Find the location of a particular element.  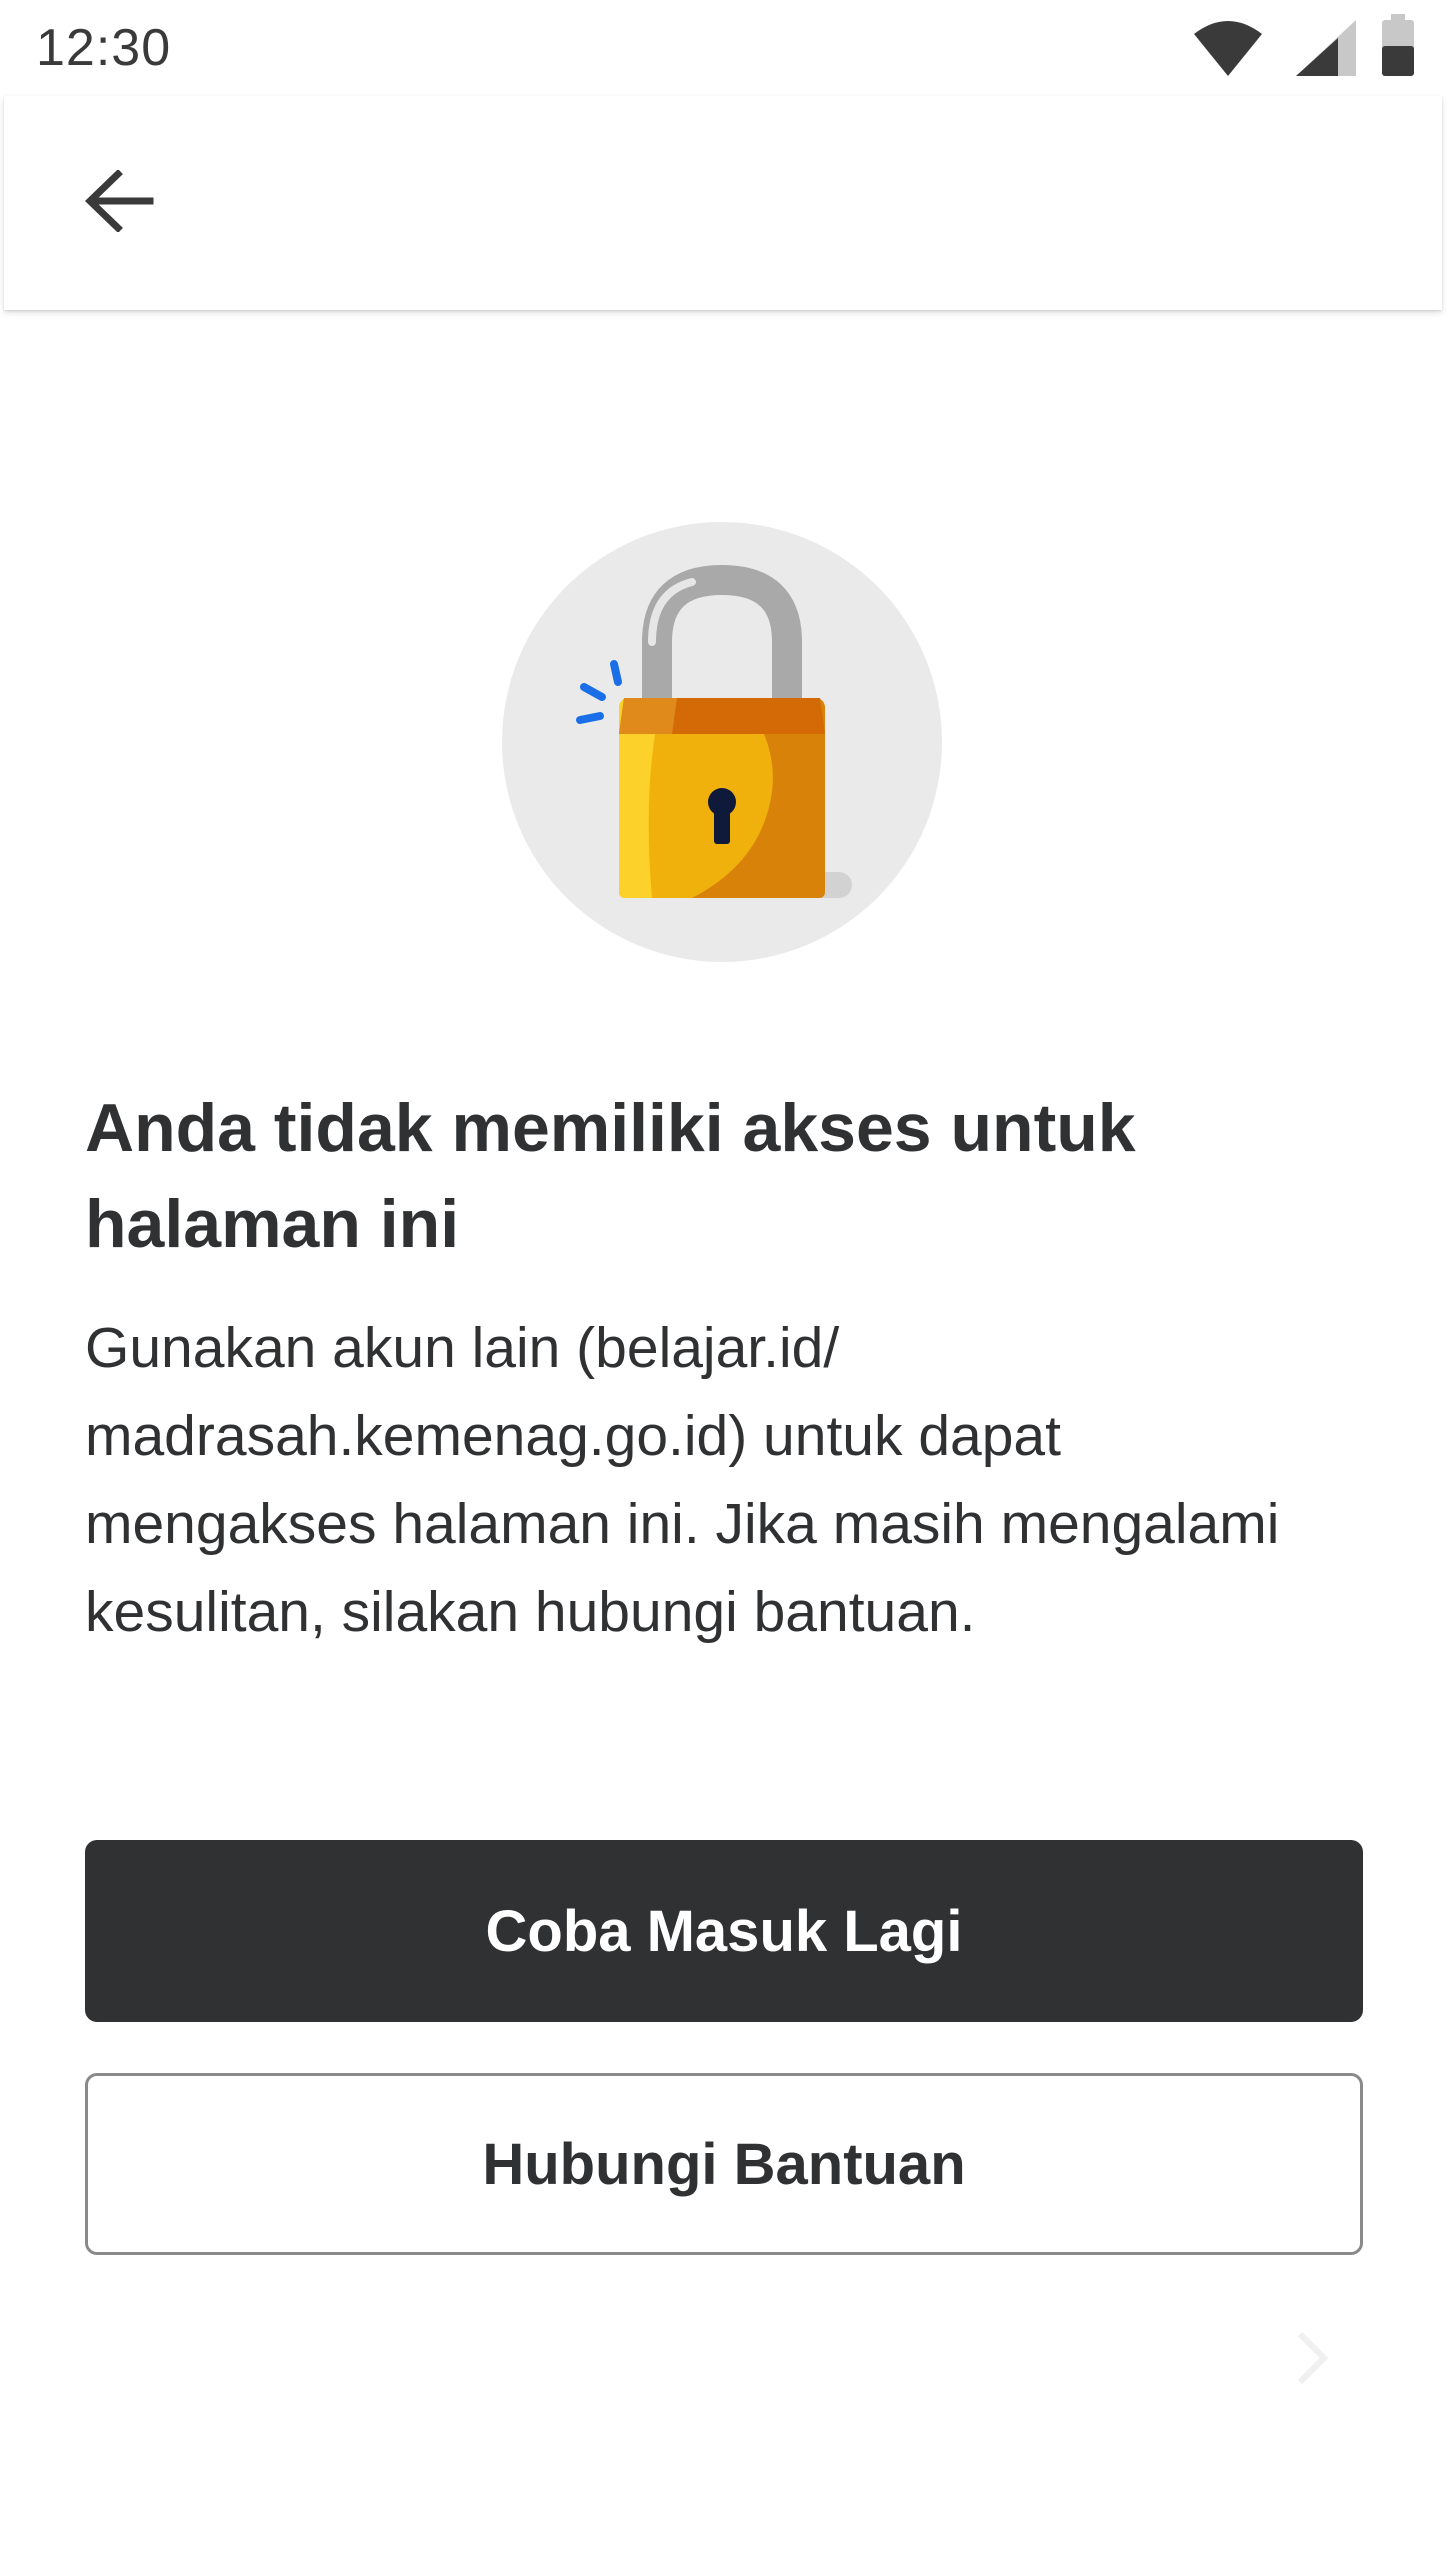

padlock-icon is located at coordinates (722, 742).